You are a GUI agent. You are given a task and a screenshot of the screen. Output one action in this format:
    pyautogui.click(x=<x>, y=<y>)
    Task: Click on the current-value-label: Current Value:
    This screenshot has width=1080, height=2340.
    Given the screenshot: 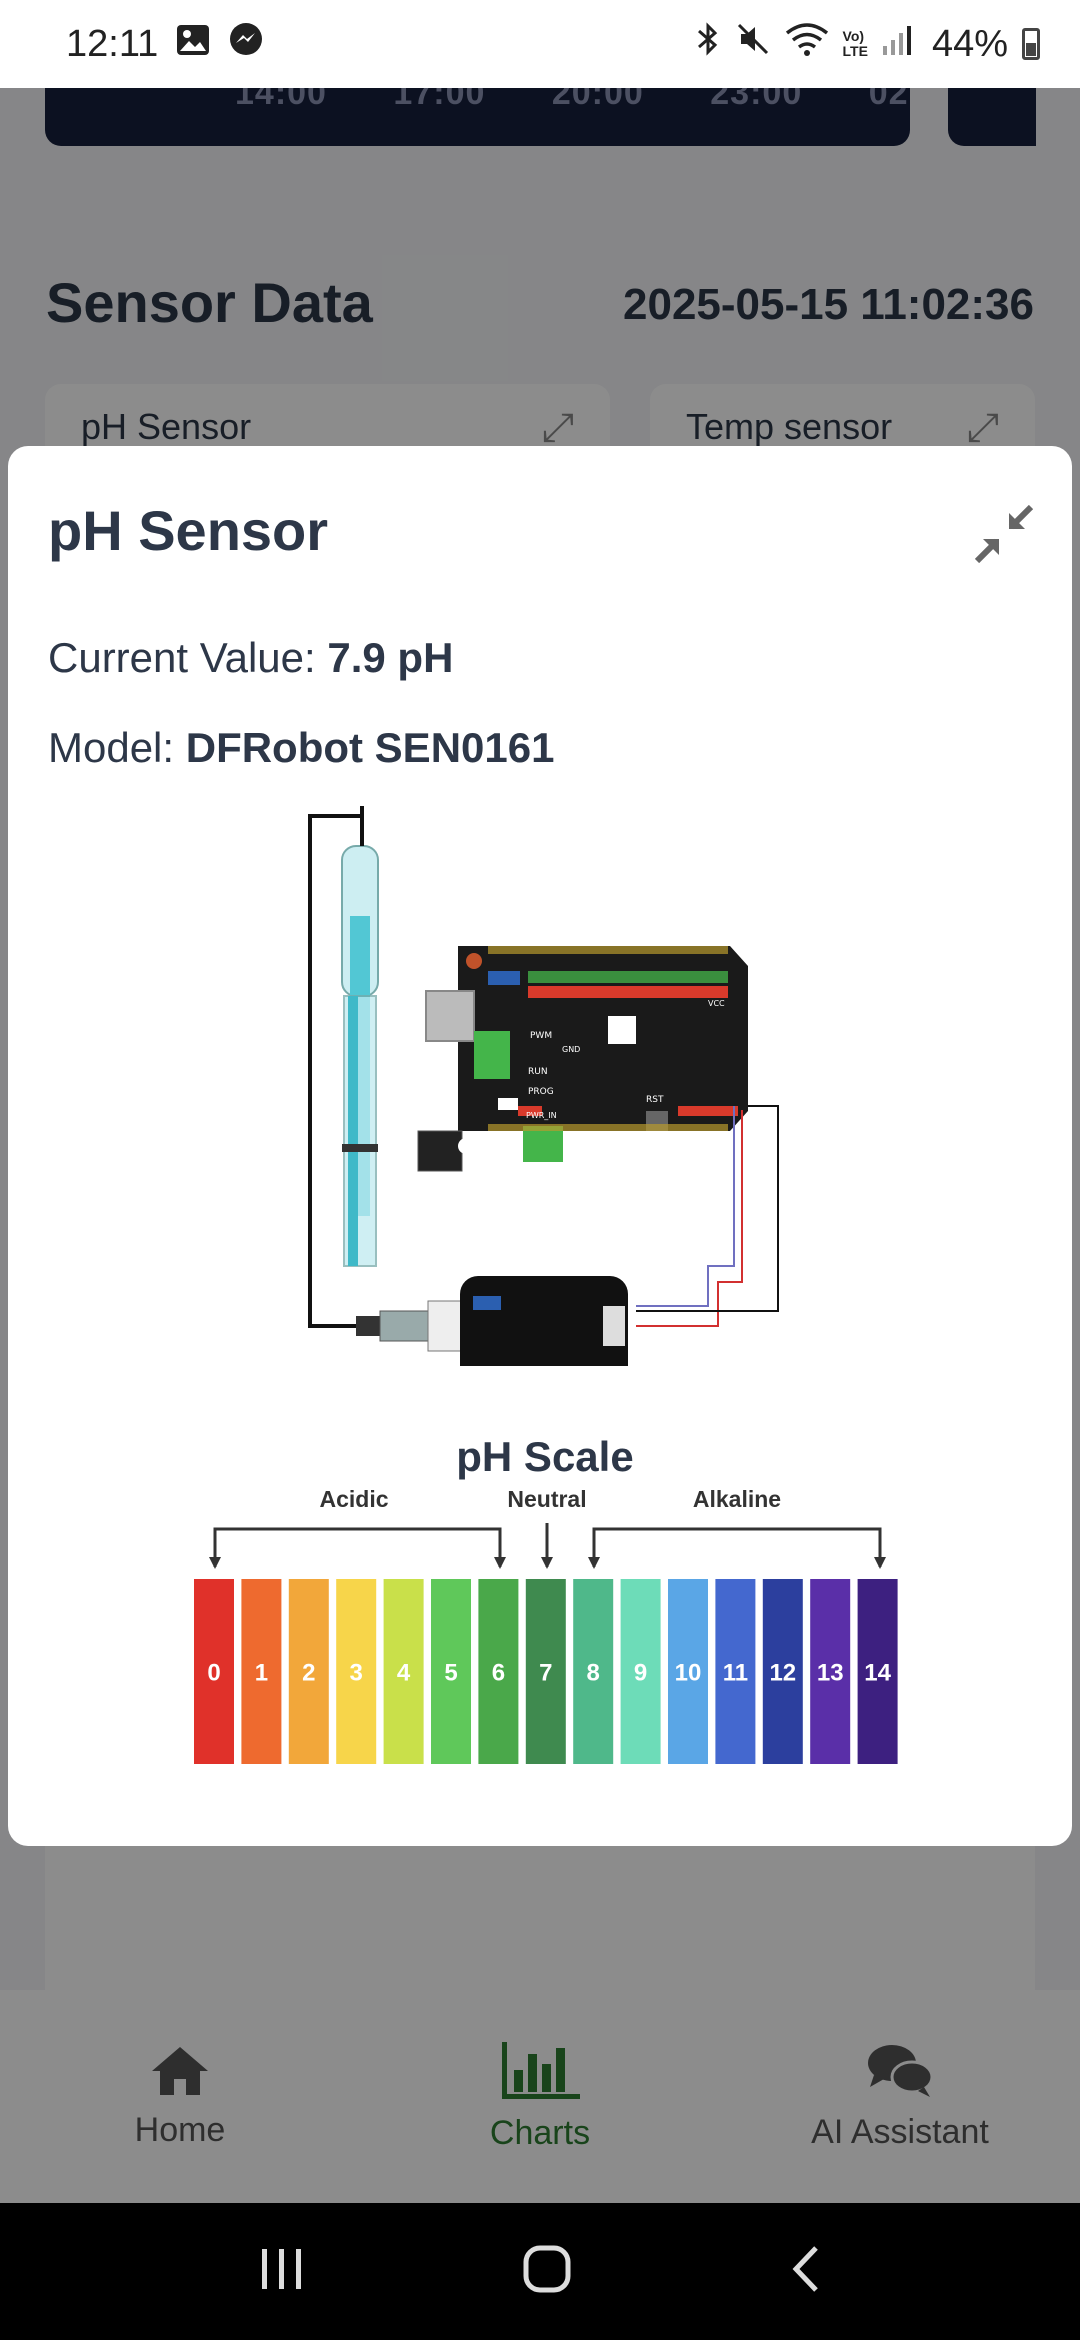 What is the action you would take?
    pyautogui.click(x=182, y=657)
    